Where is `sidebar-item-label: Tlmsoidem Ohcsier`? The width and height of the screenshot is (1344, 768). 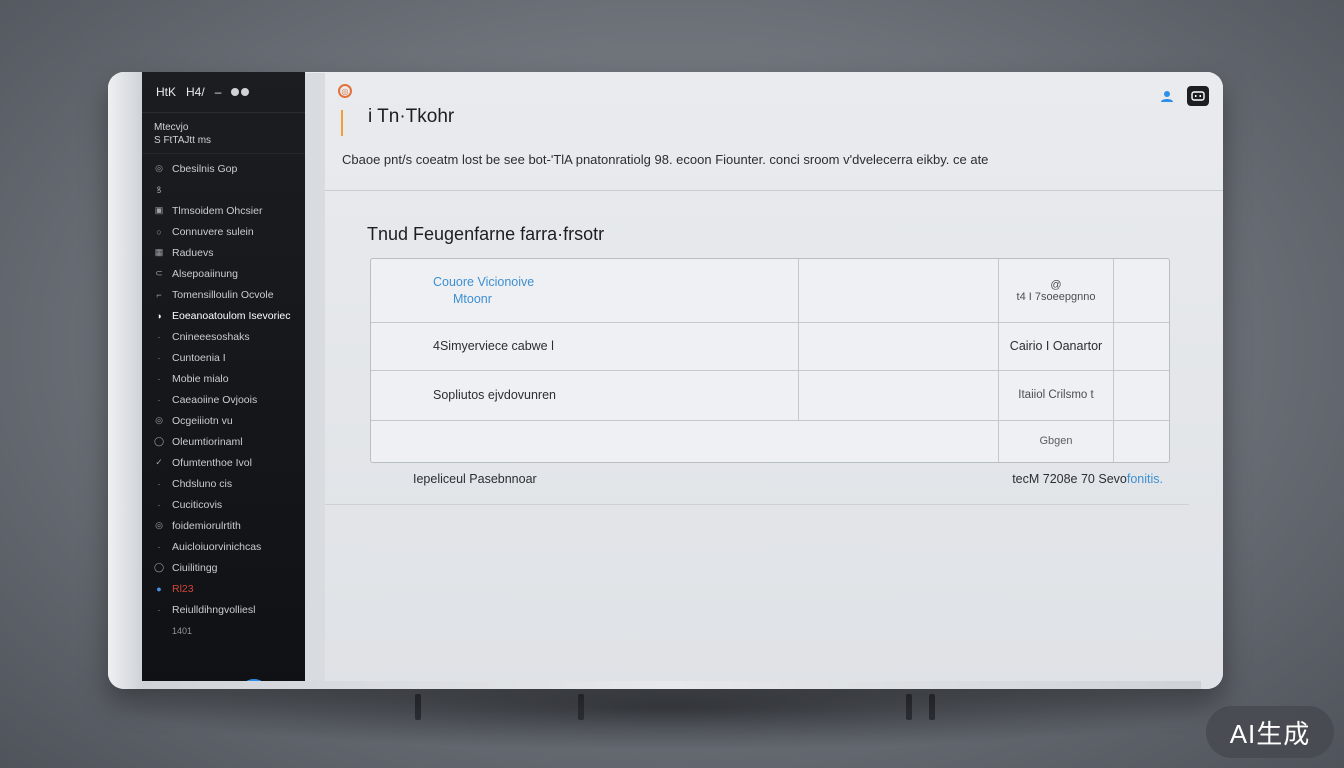
sidebar-item-label: Tlmsoidem Ohcsier is located at coordinates (217, 210).